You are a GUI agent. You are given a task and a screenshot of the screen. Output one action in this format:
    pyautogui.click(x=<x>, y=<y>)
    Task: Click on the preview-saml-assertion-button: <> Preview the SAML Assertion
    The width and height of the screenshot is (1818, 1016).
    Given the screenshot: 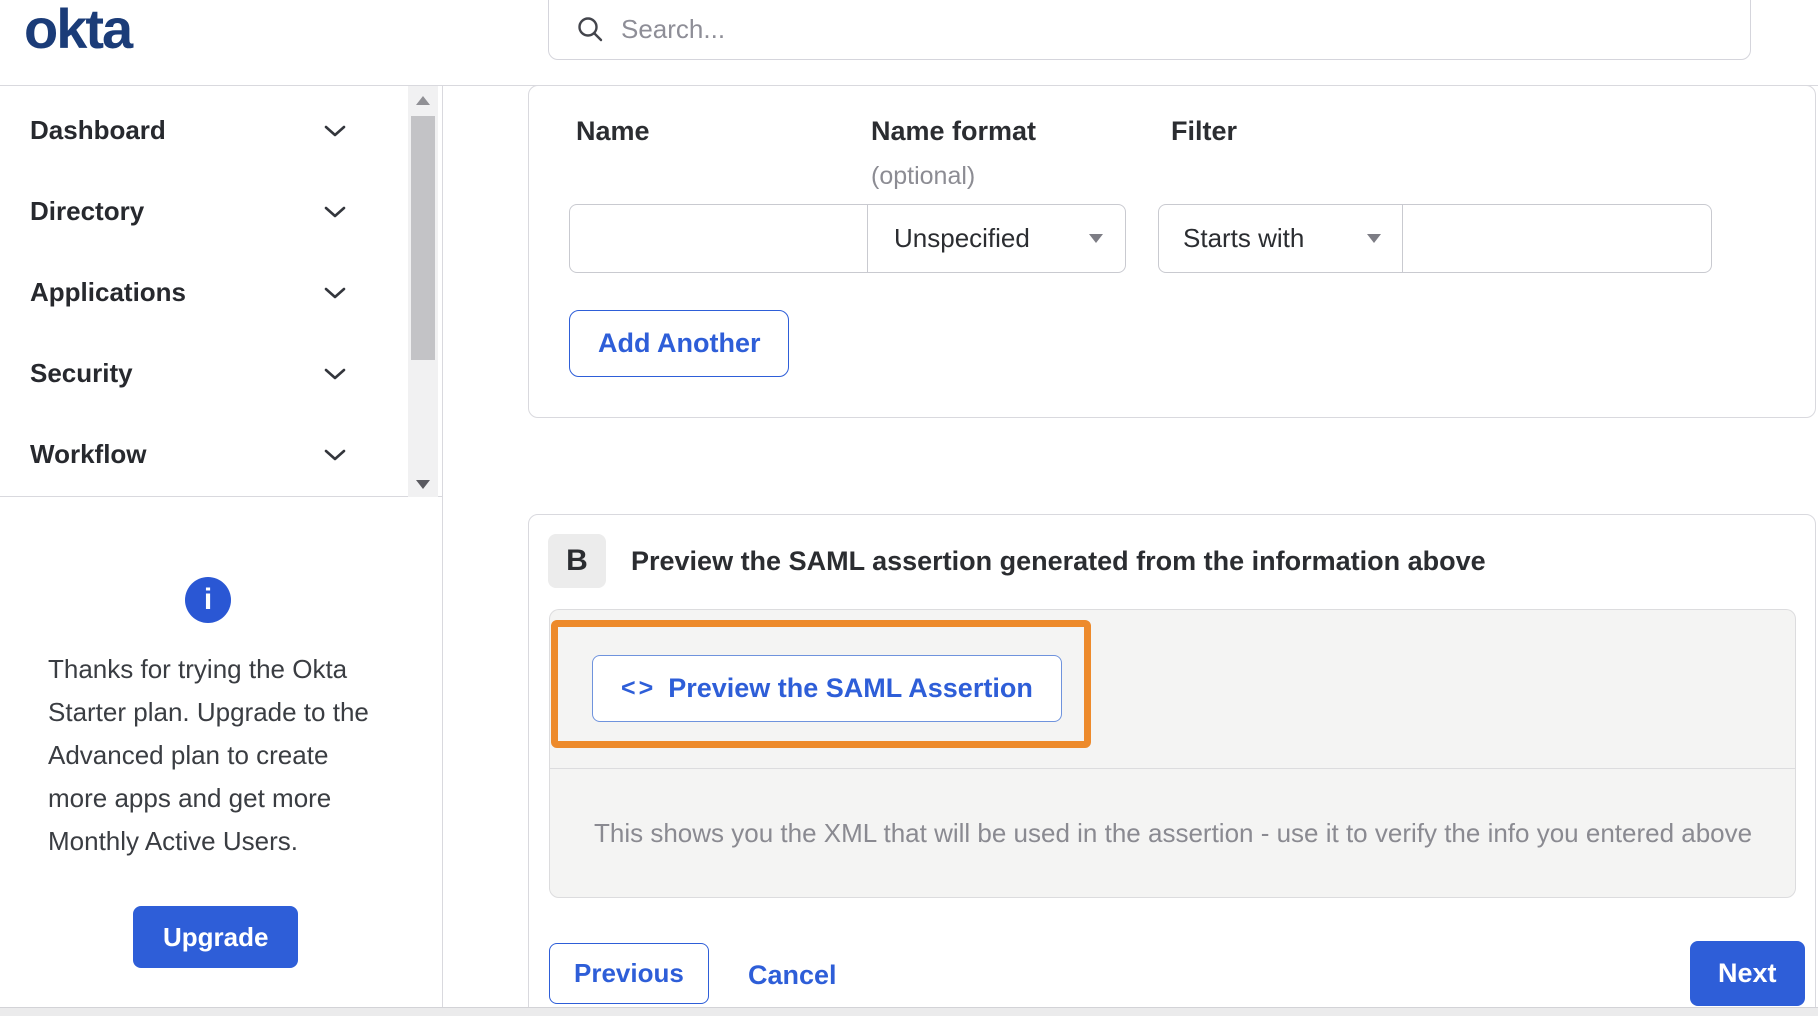 What is the action you would take?
    pyautogui.click(x=827, y=688)
    